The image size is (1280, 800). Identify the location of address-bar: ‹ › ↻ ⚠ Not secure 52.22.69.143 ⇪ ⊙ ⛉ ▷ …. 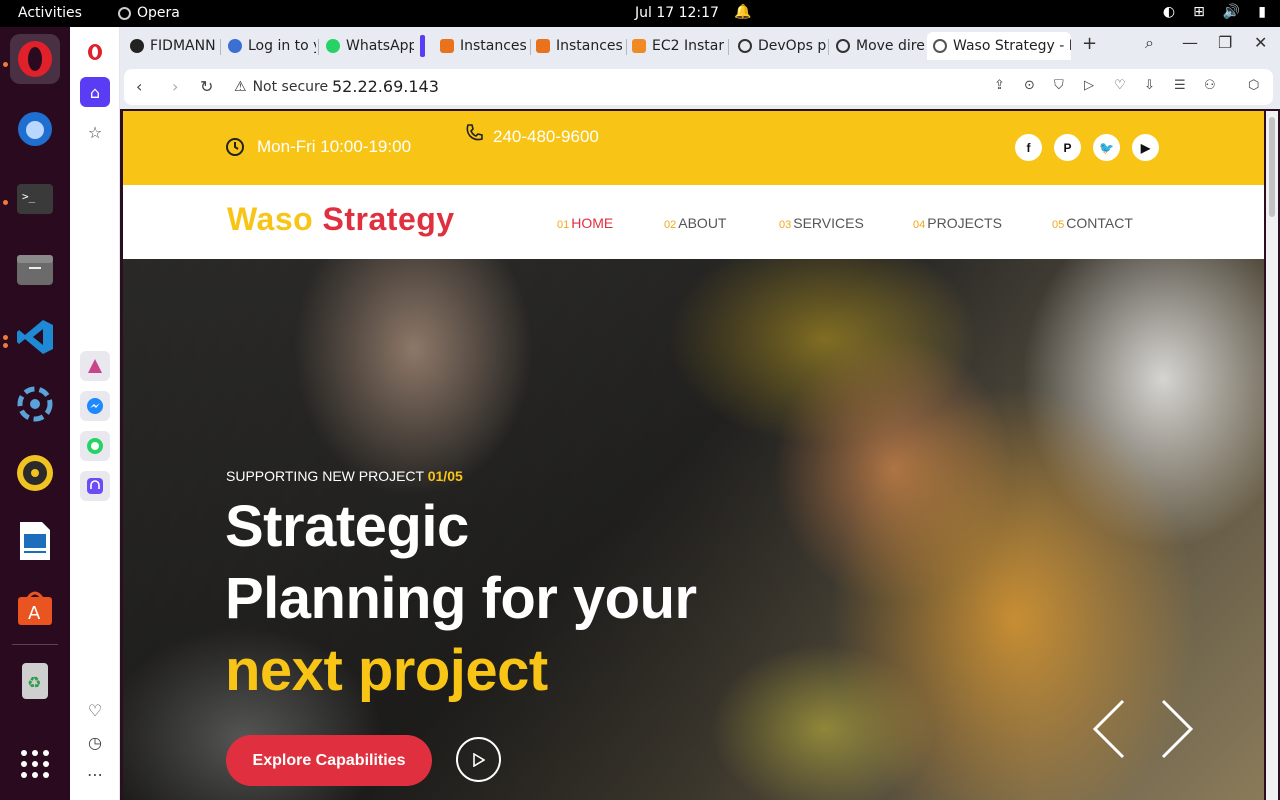
(698, 87).